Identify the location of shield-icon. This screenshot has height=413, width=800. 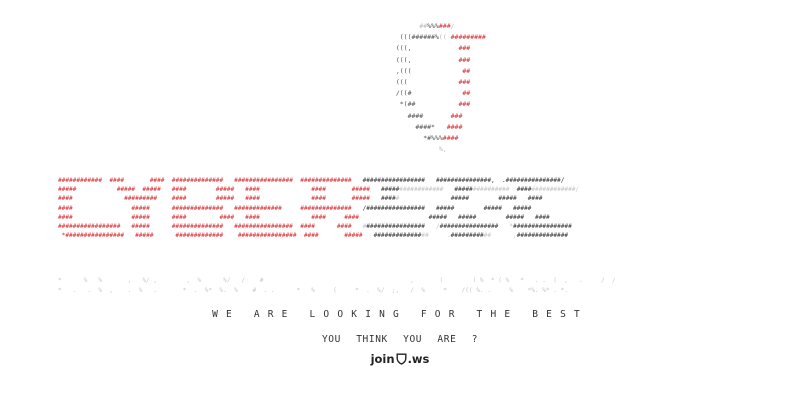
(401, 360).